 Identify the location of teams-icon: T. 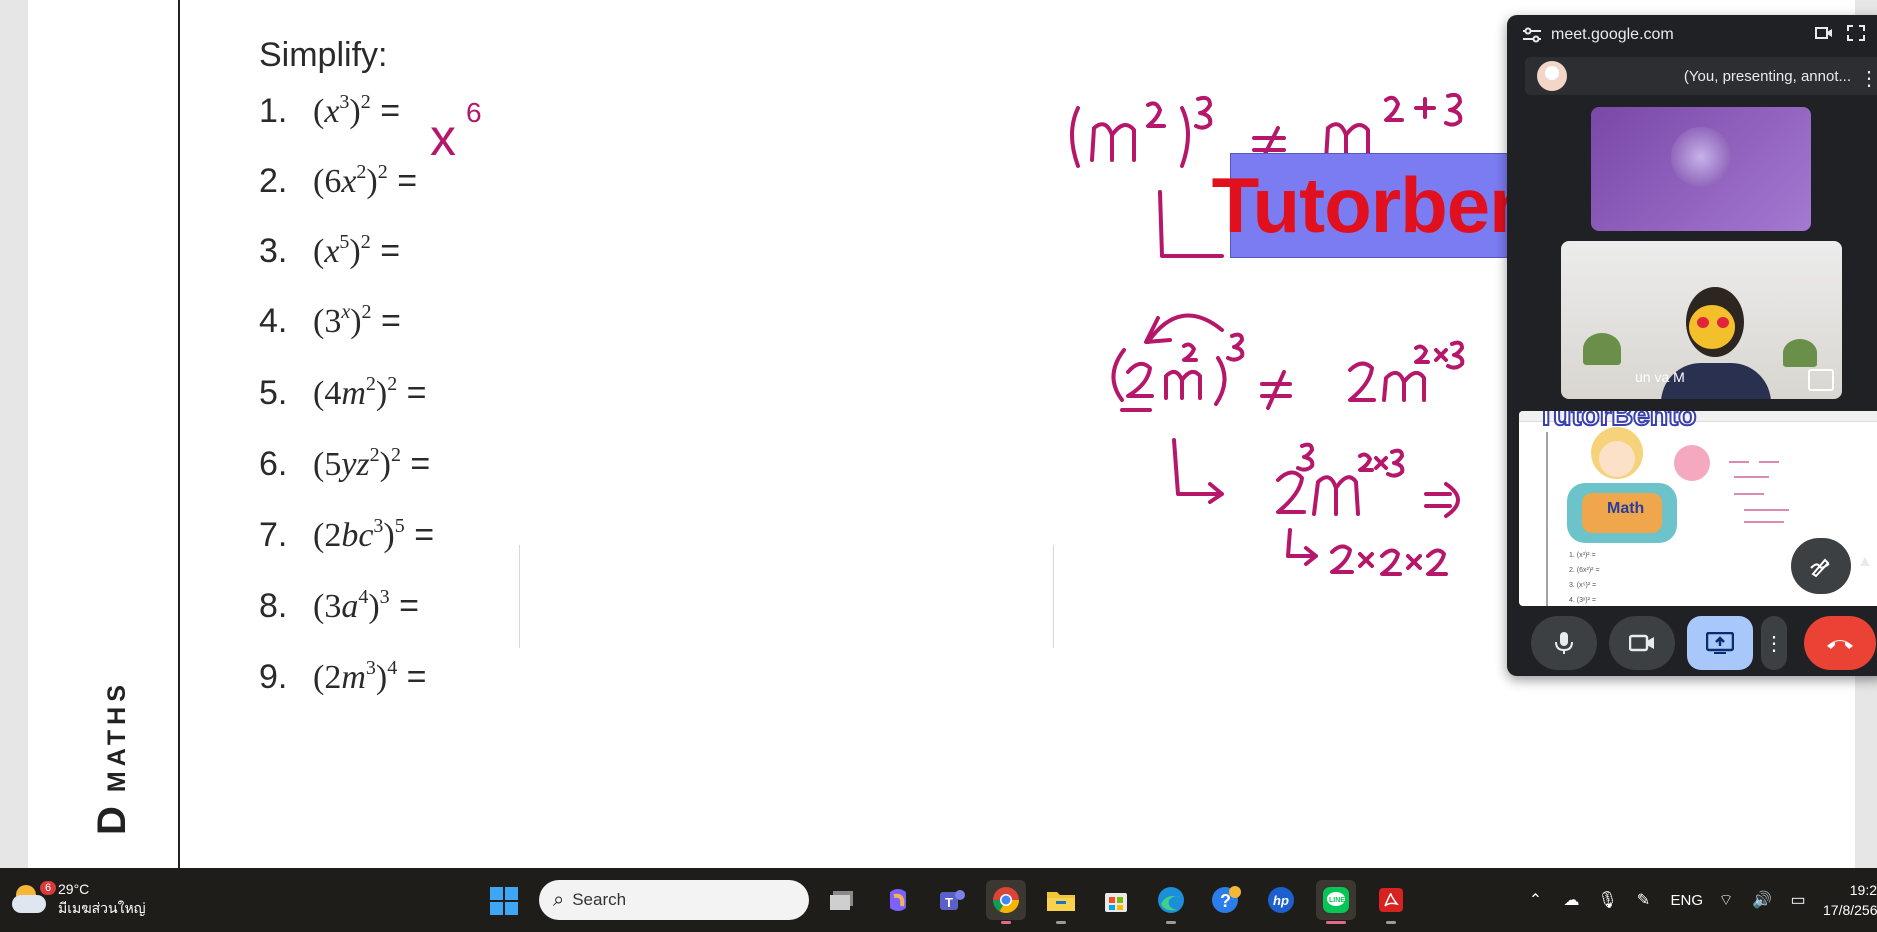
(952, 900).